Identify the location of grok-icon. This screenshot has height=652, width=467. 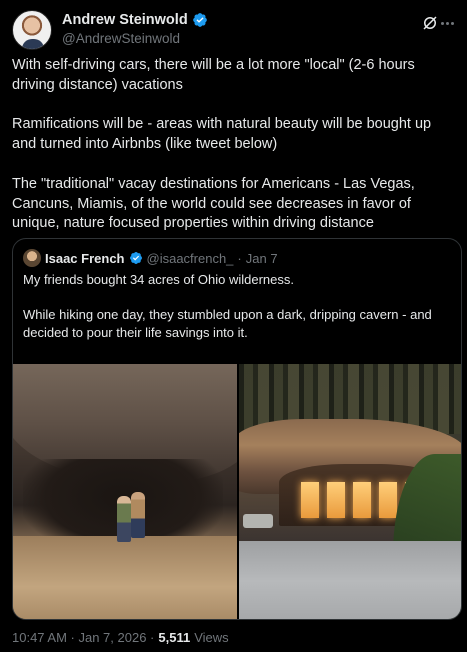
(430, 23).